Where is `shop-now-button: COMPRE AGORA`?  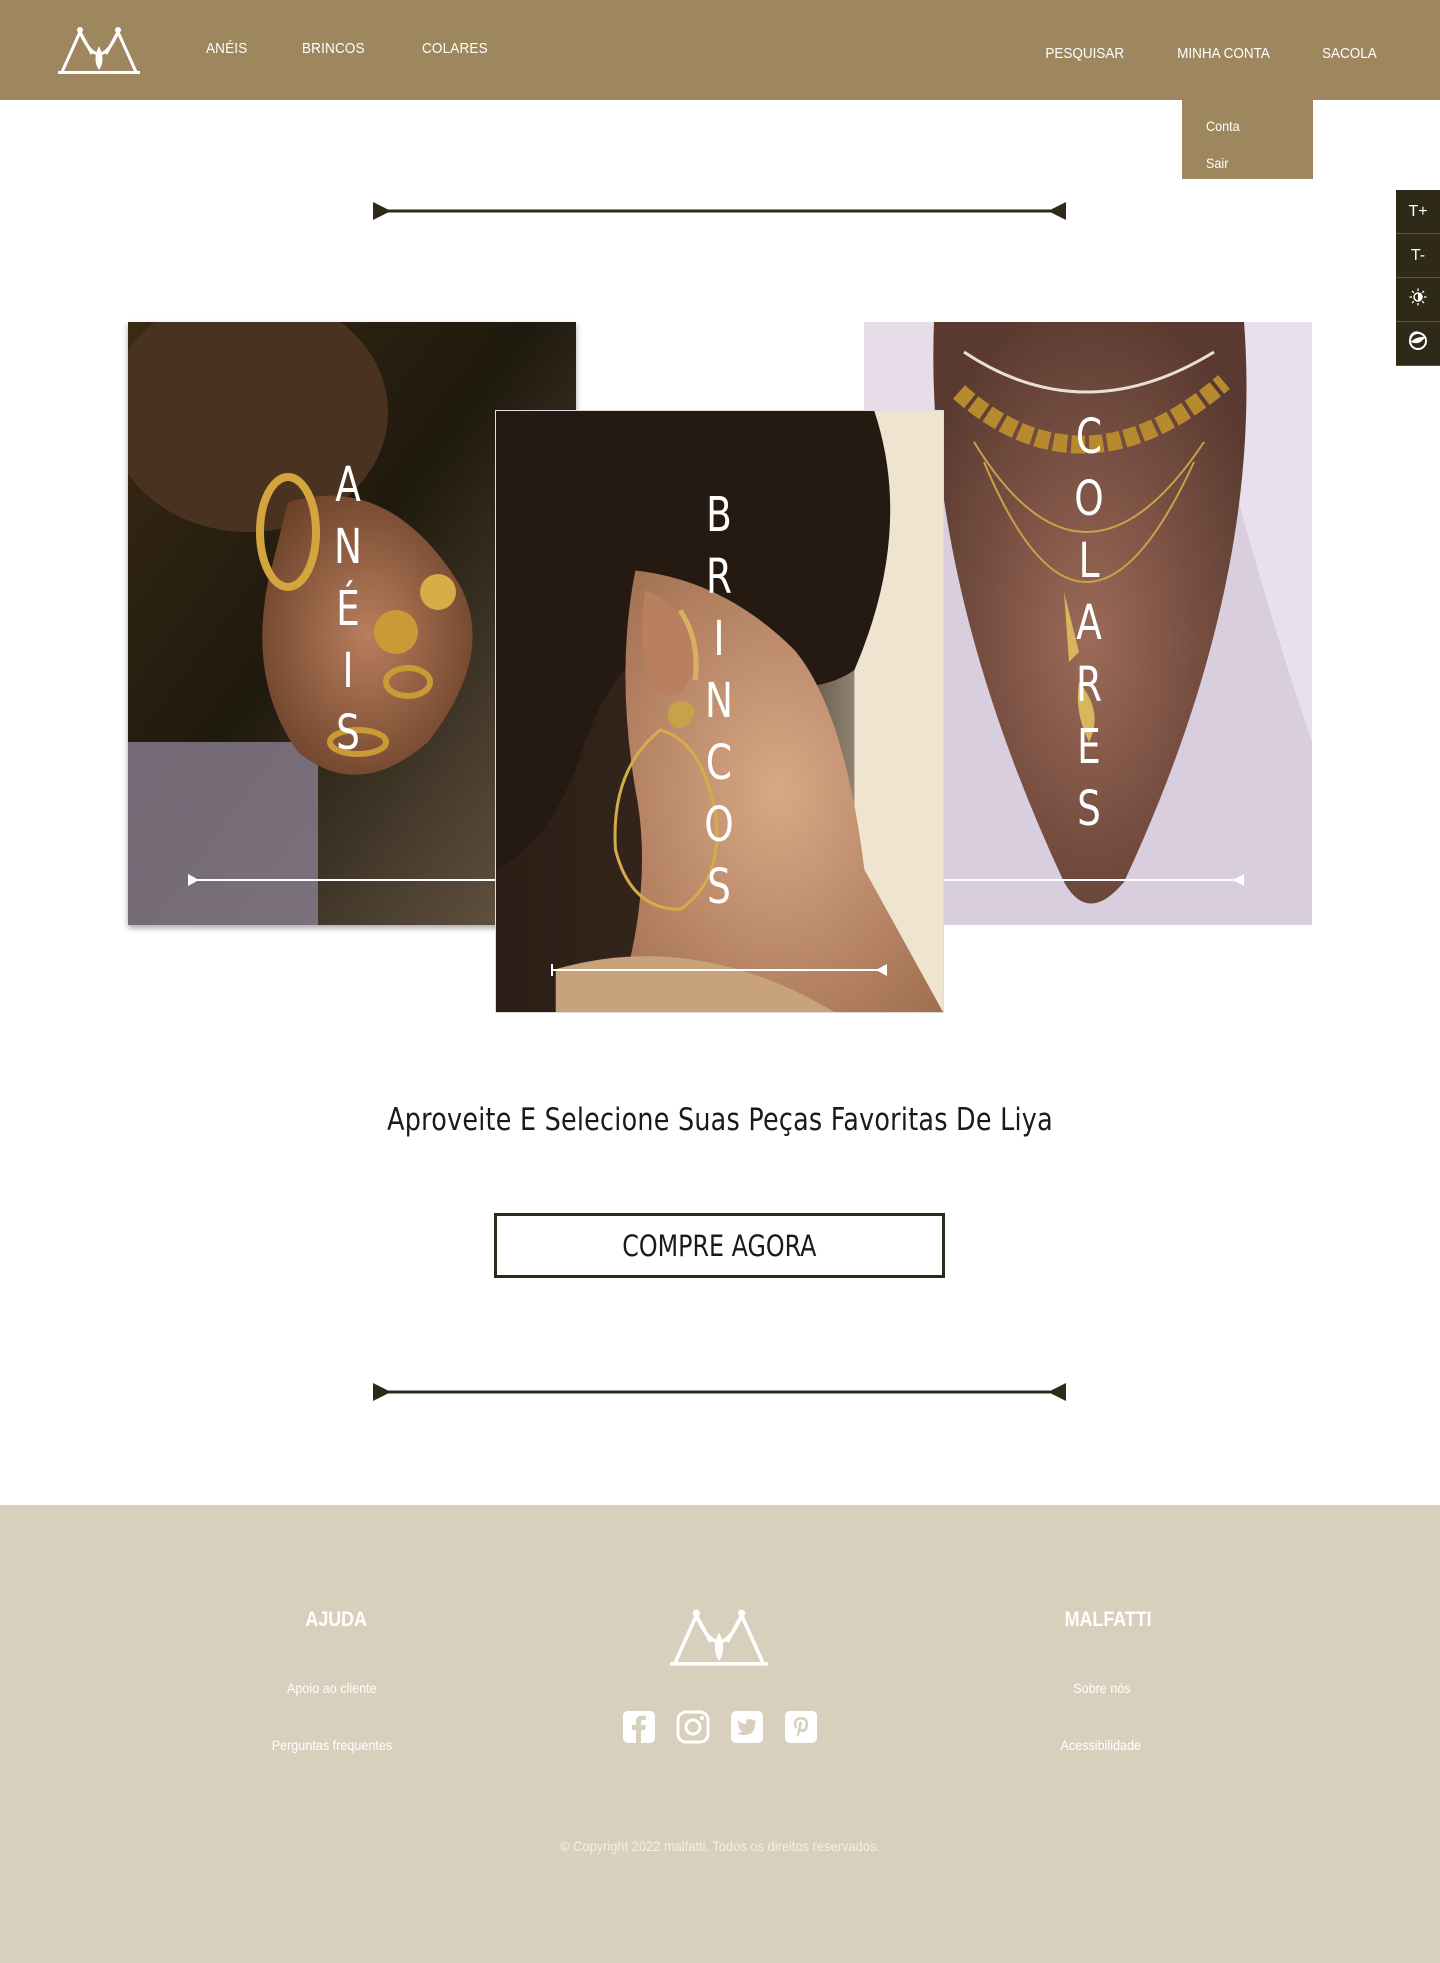
shop-now-button: COMPRE AGORA is located at coordinates (719, 1245).